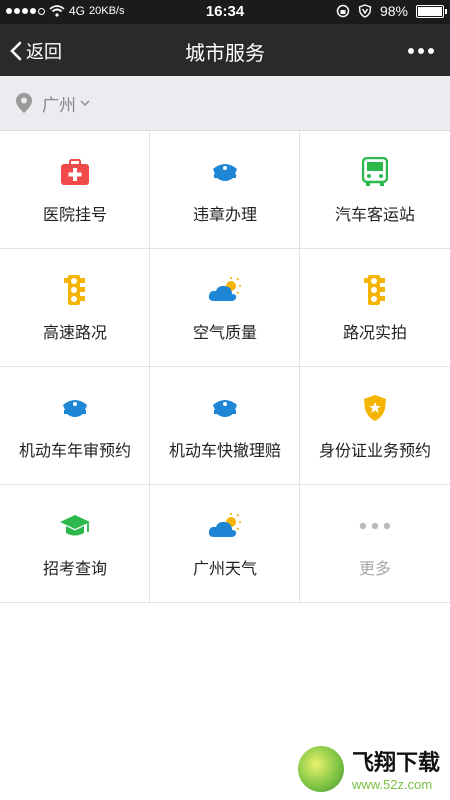 The image size is (450, 800). What do you see at coordinates (375, 408) in the screenshot?
I see `badge-shield-icon` at bounding box center [375, 408].